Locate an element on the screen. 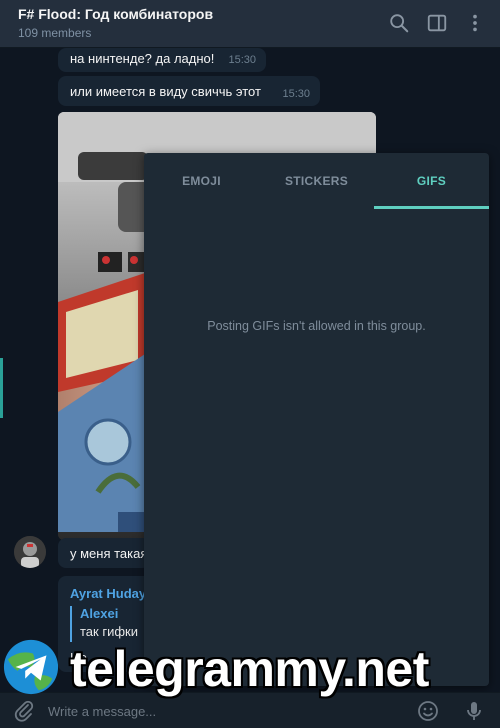 The width and height of the screenshot is (500, 728). active-tab-indicator is located at coordinates (431, 207).